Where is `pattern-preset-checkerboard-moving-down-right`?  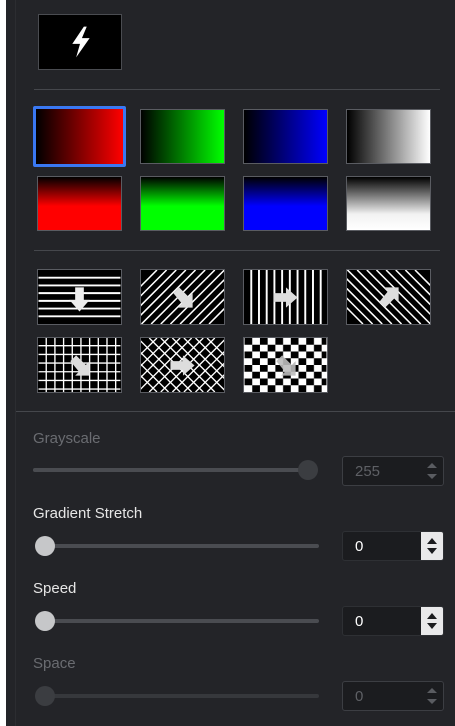 pattern-preset-checkerboard-moving-down-right is located at coordinates (285, 365).